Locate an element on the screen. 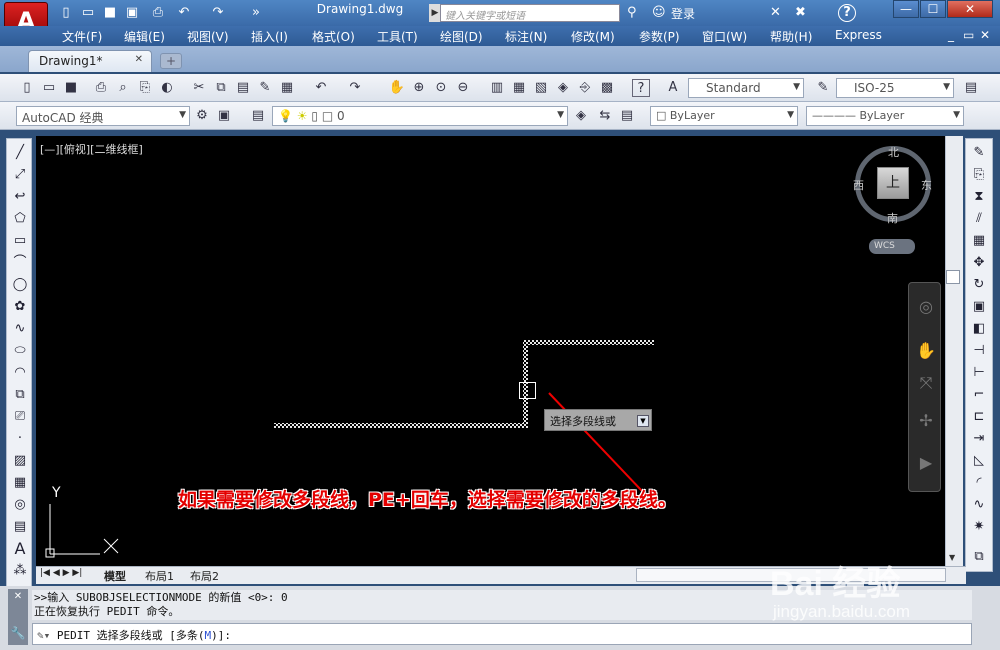  revision-cloud-icon: ✿ is located at coordinates (20, 307).